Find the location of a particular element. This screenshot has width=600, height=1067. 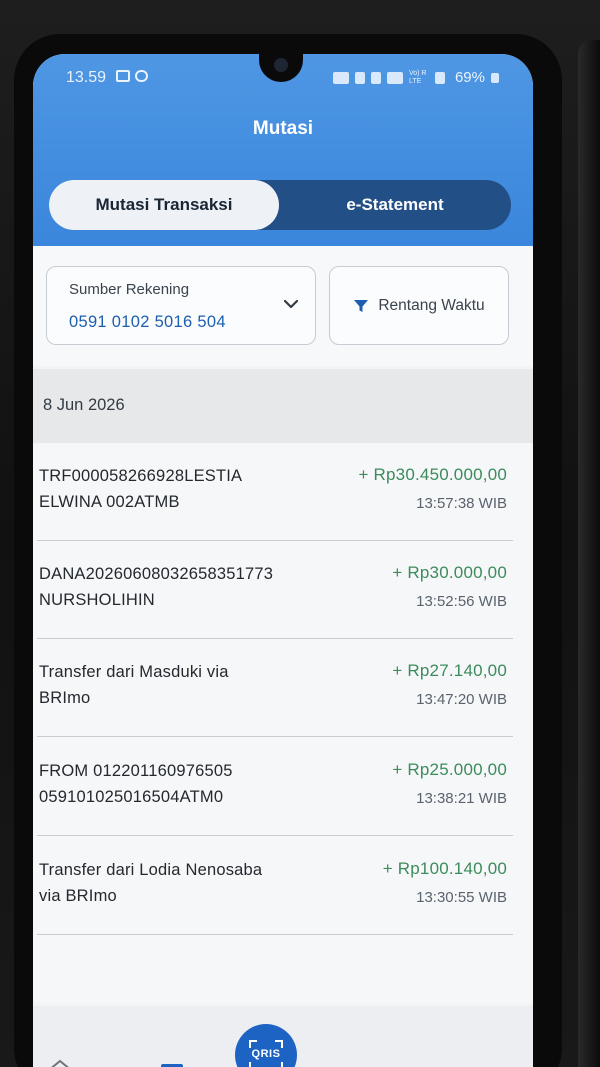

transaction-description: DANA20260608032658351773 NURSHOLIHIN is located at coordinates (156, 587).